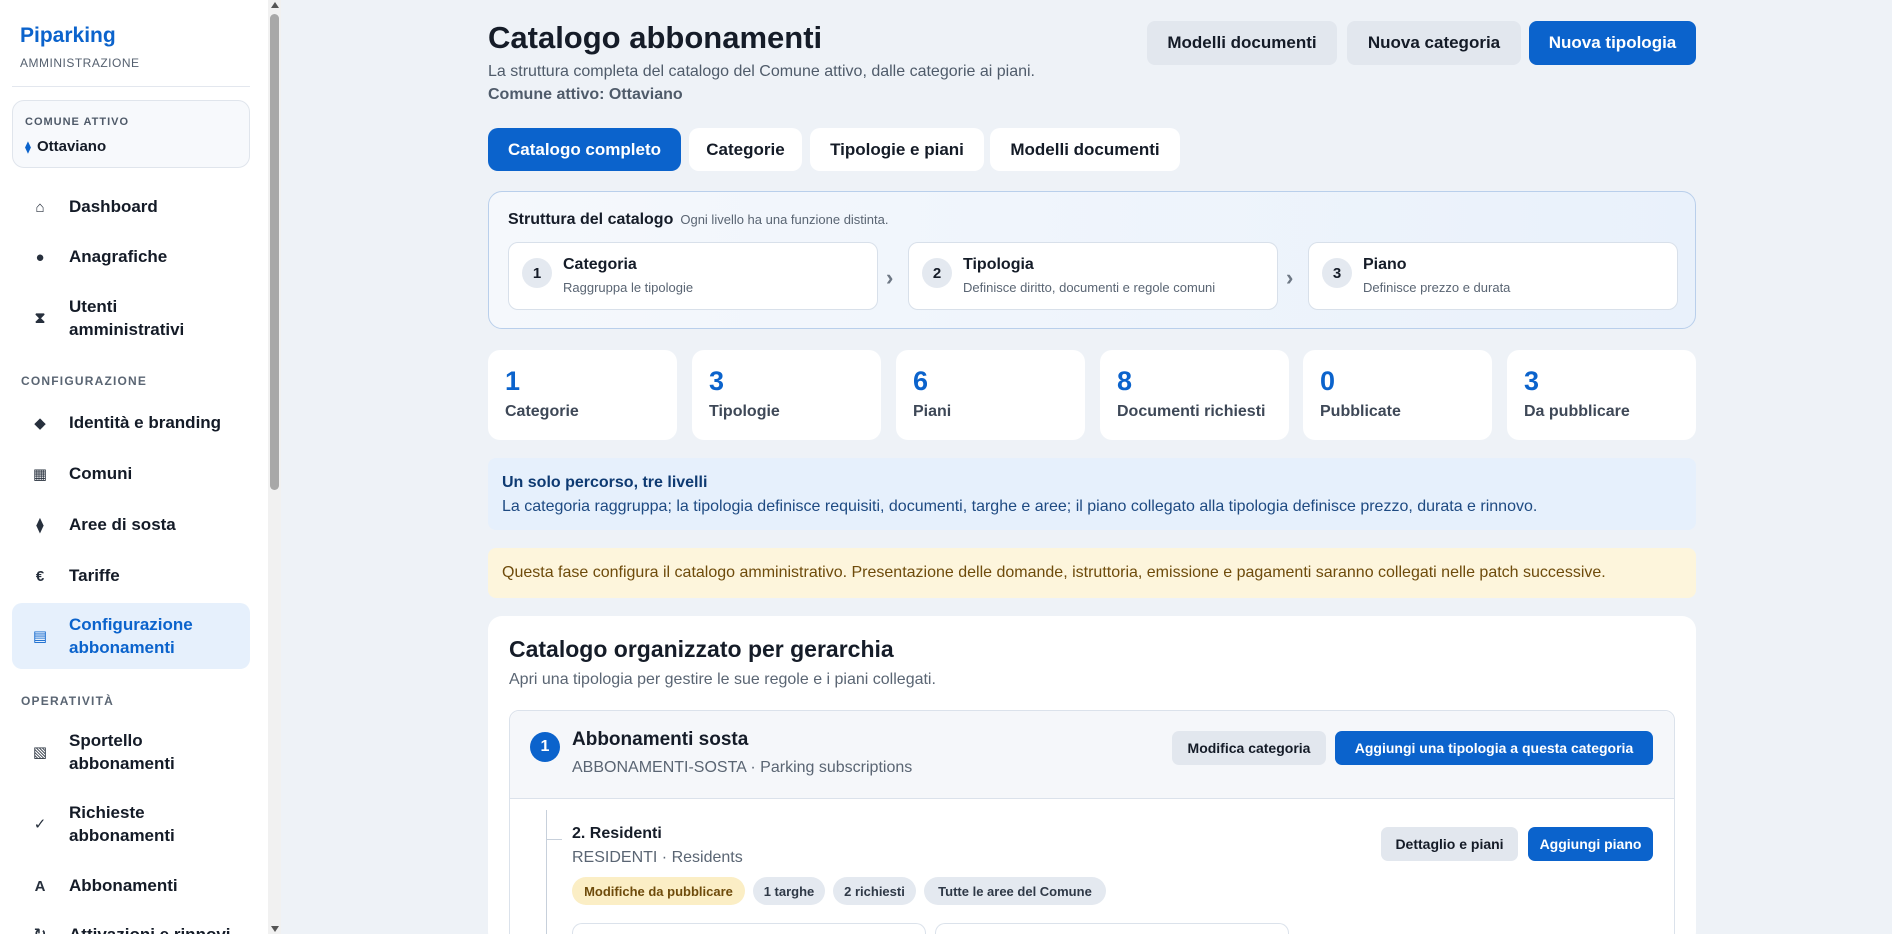 This screenshot has width=1892, height=934. Describe the element at coordinates (1449, 844) in the screenshot. I see `dettaglio-e-piani-button: Dettaglio e piani` at that location.